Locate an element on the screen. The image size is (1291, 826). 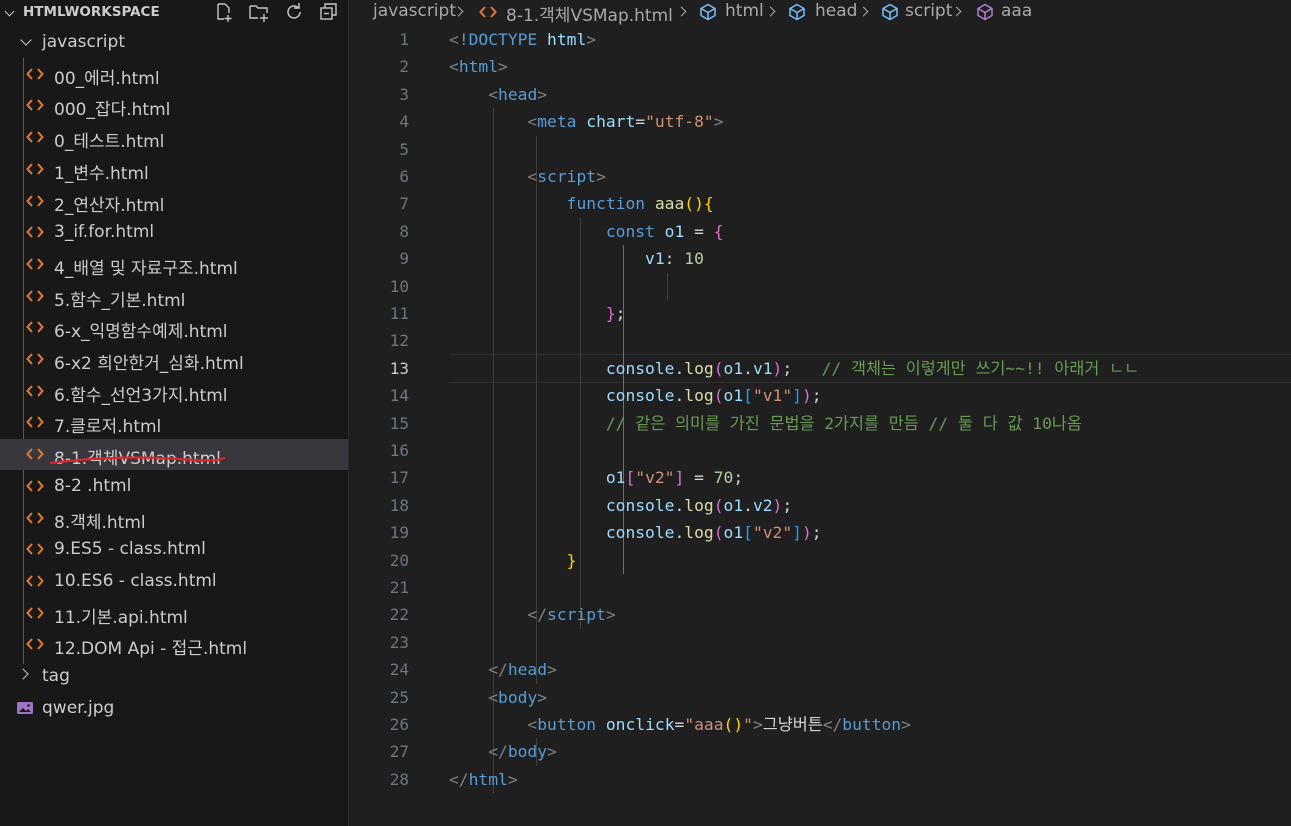
code-line: <html> is located at coordinates (478, 66).